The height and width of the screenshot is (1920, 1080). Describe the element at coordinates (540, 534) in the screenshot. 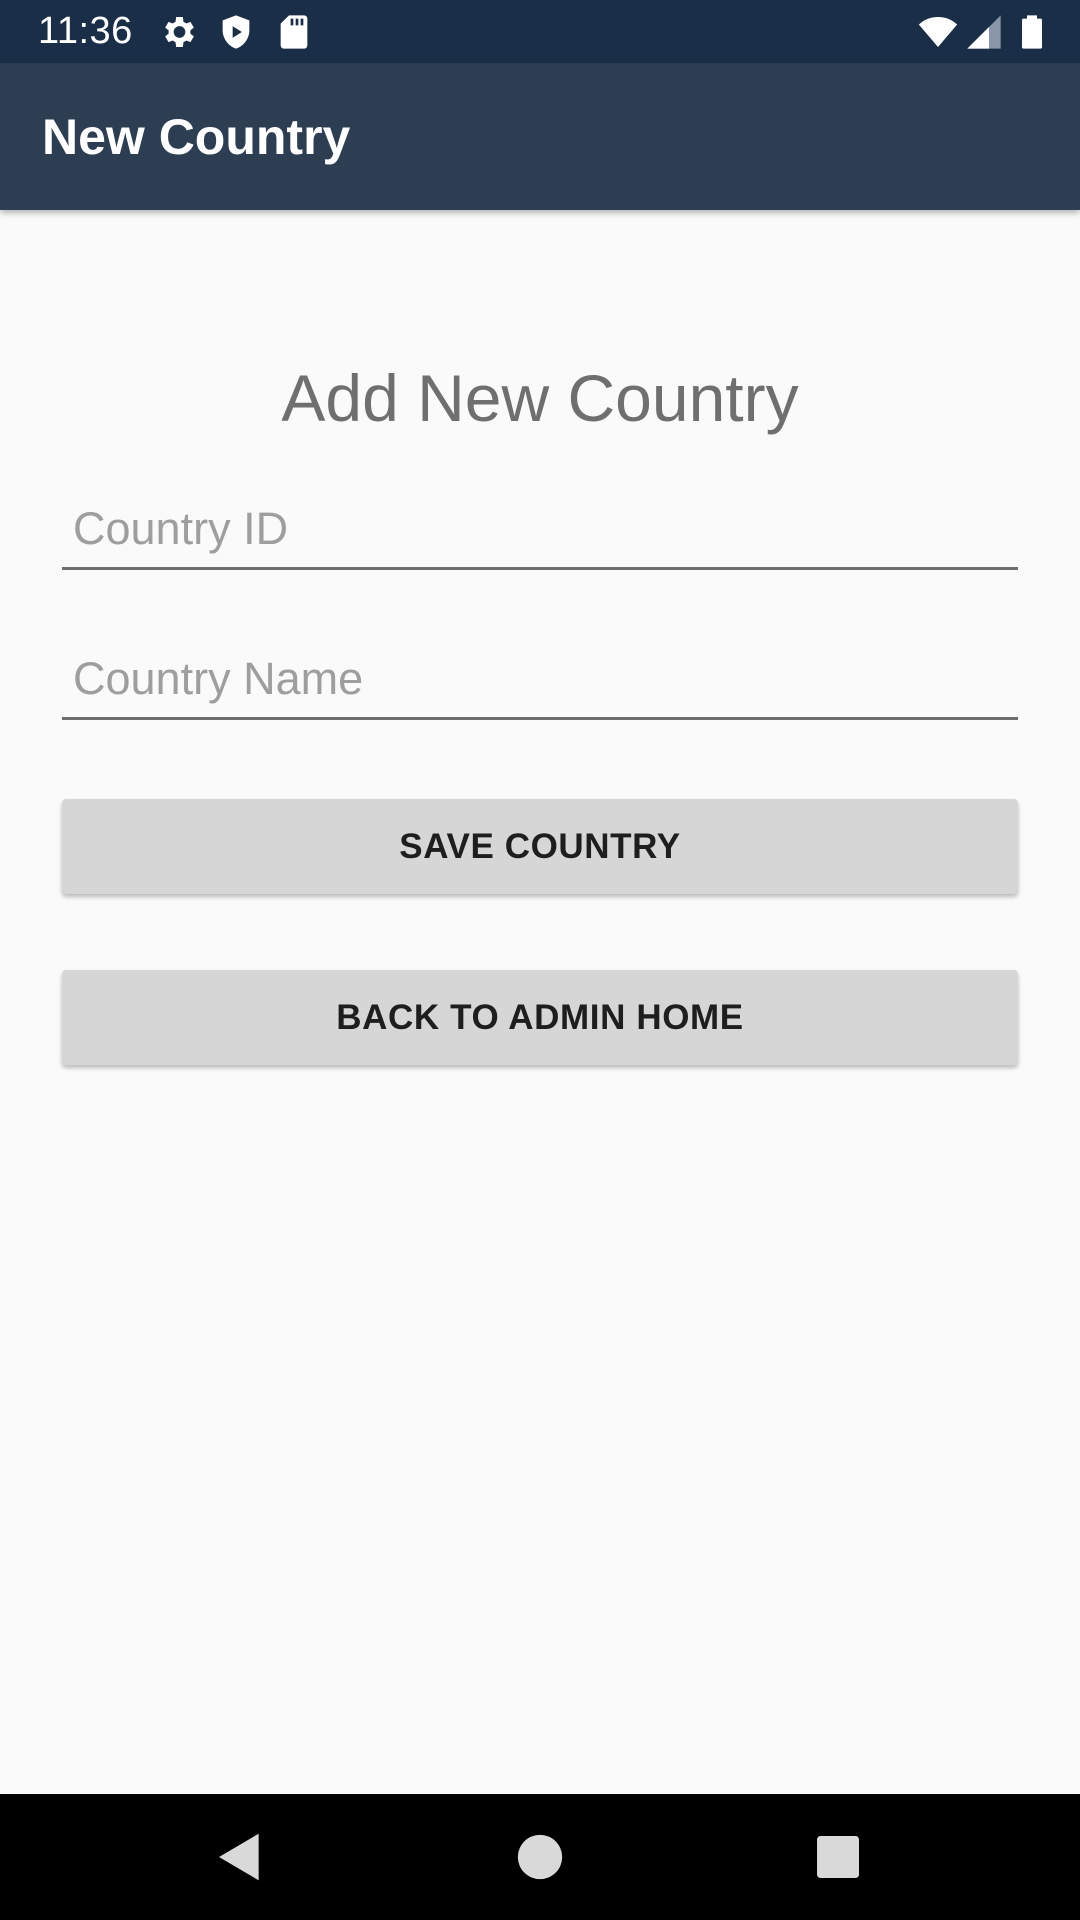

I see `country-id-input` at that location.